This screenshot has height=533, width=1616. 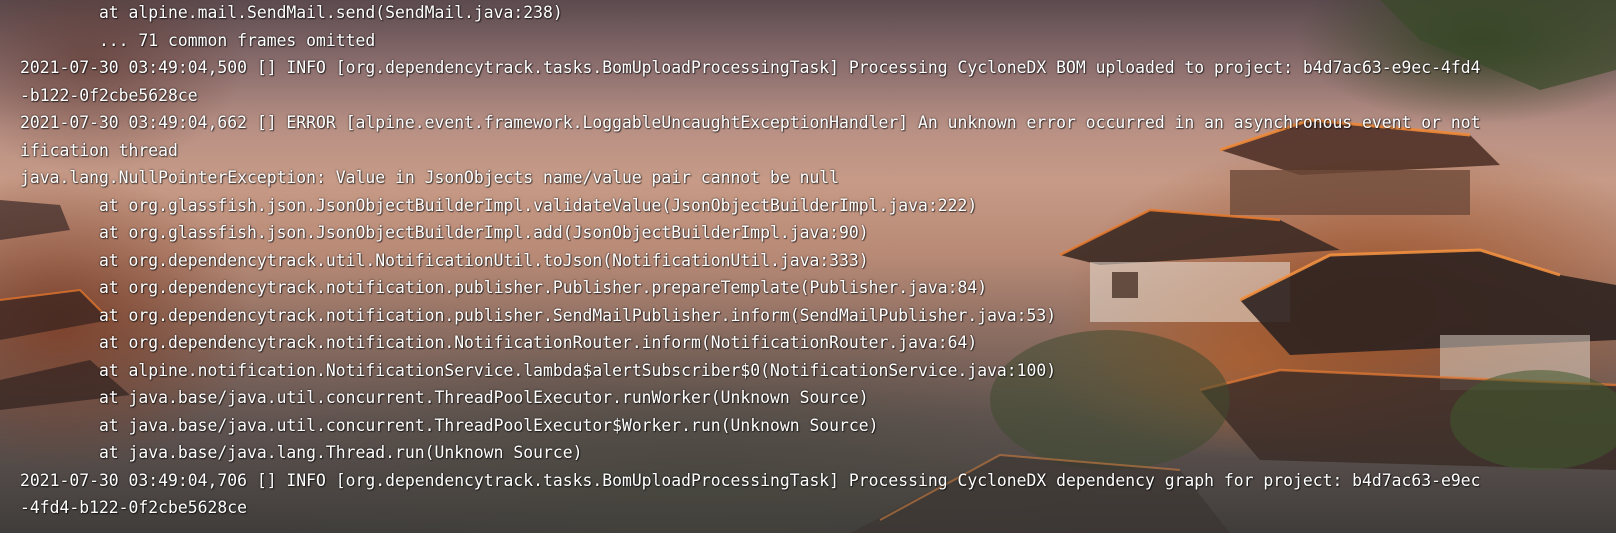 I want to click on log-line: ... 71 common frames omitted, so click(x=198, y=40).